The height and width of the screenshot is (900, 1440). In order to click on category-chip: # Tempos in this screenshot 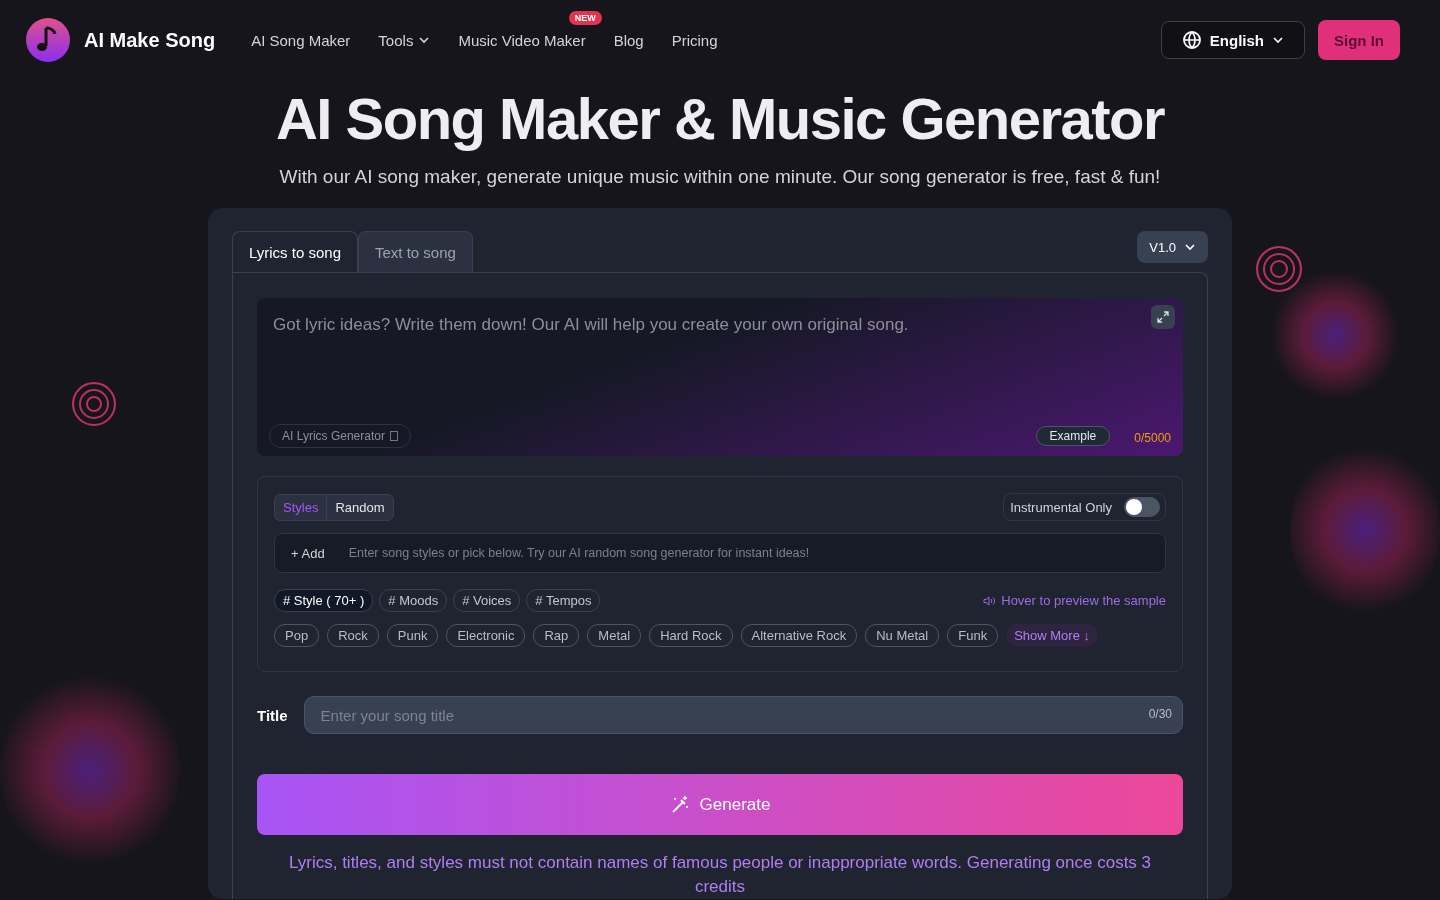, I will do `click(563, 600)`.